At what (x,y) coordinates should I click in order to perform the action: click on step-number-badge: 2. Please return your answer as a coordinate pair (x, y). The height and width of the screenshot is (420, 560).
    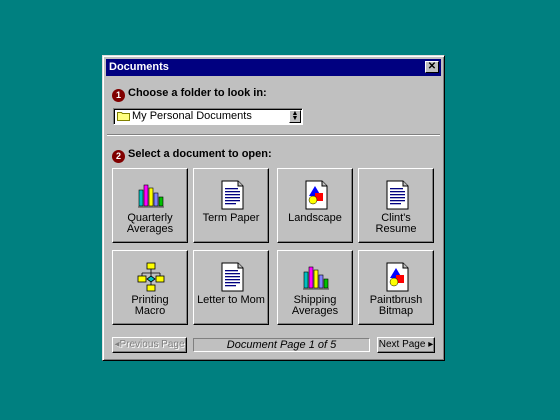
    Looking at the image, I should click on (118, 156).